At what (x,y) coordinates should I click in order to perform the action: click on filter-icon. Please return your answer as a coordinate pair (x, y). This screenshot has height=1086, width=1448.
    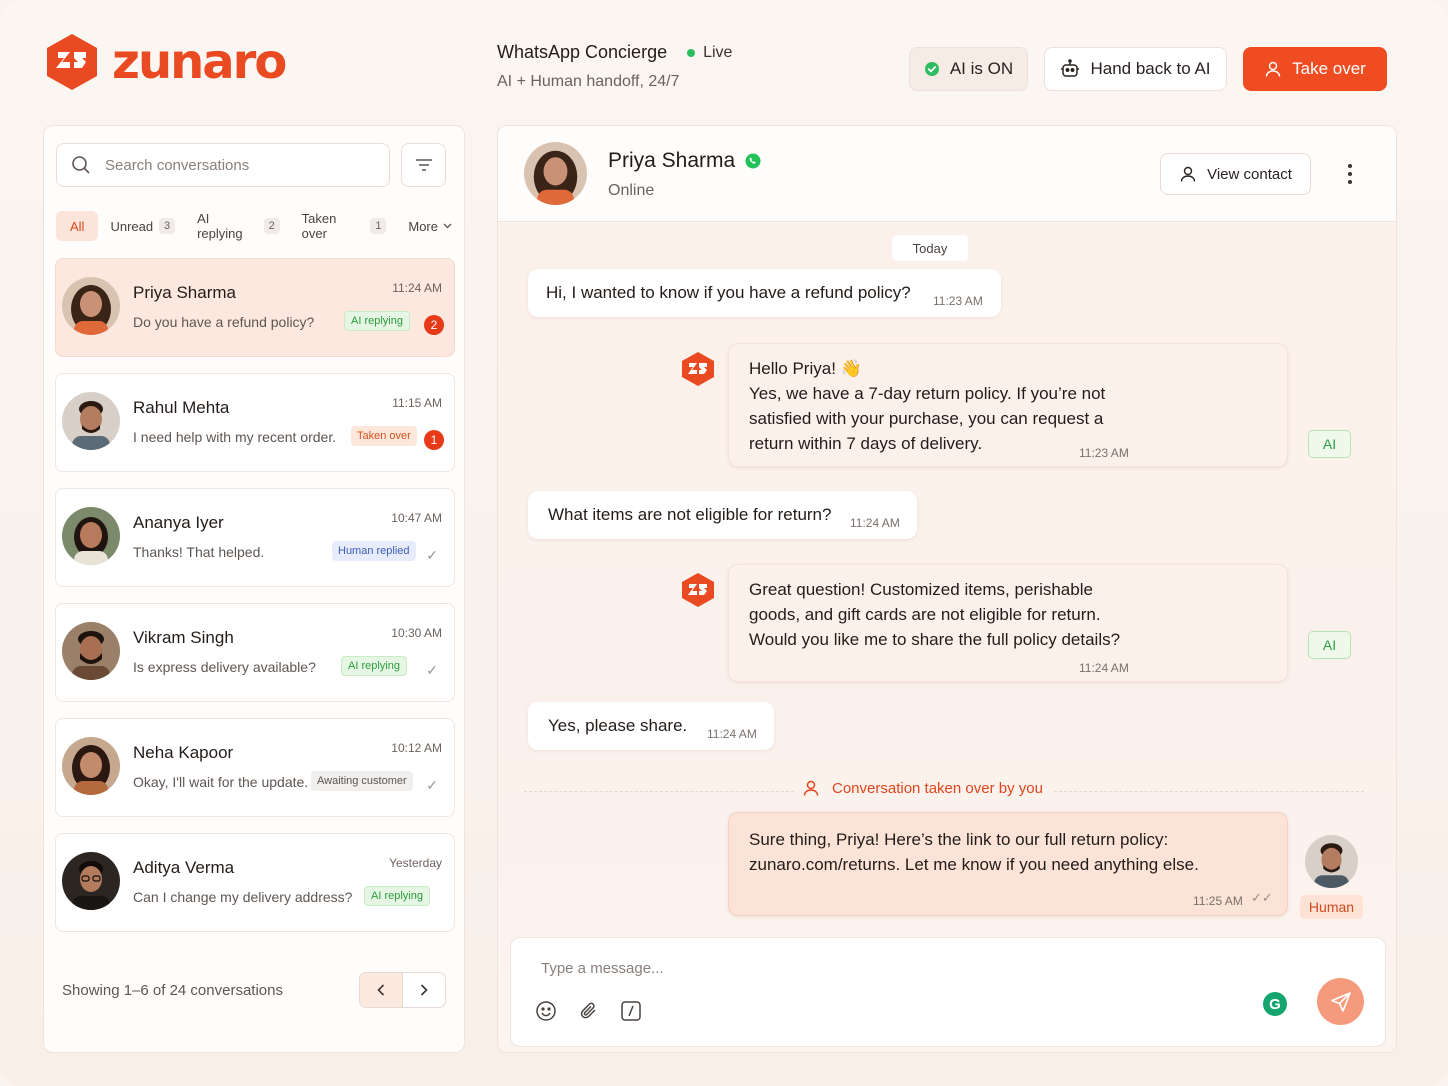
    Looking at the image, I should click on (424, 165).